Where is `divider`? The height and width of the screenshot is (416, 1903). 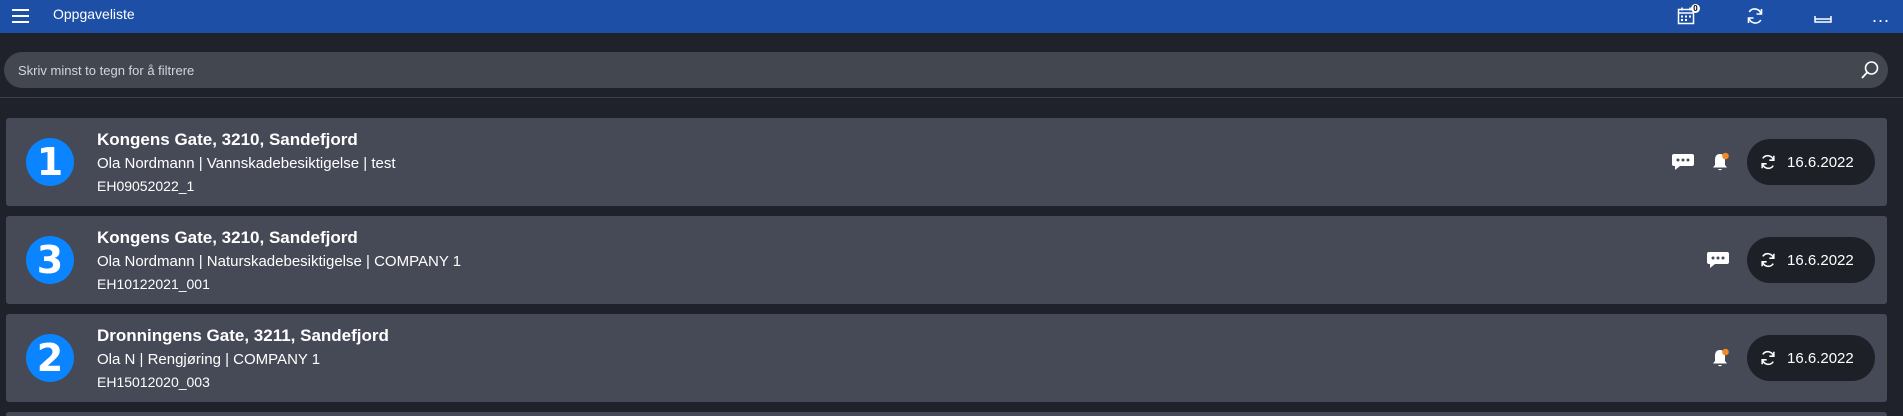 divider is located at coordinates (951, 97).